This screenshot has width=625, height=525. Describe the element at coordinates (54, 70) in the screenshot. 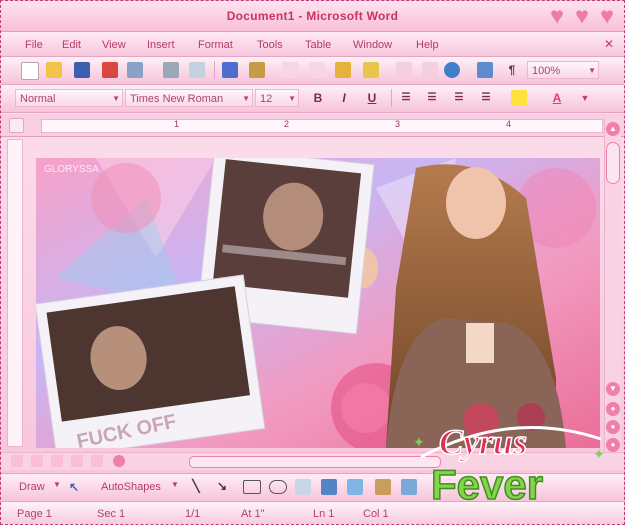

I see `open-icon` at that location.